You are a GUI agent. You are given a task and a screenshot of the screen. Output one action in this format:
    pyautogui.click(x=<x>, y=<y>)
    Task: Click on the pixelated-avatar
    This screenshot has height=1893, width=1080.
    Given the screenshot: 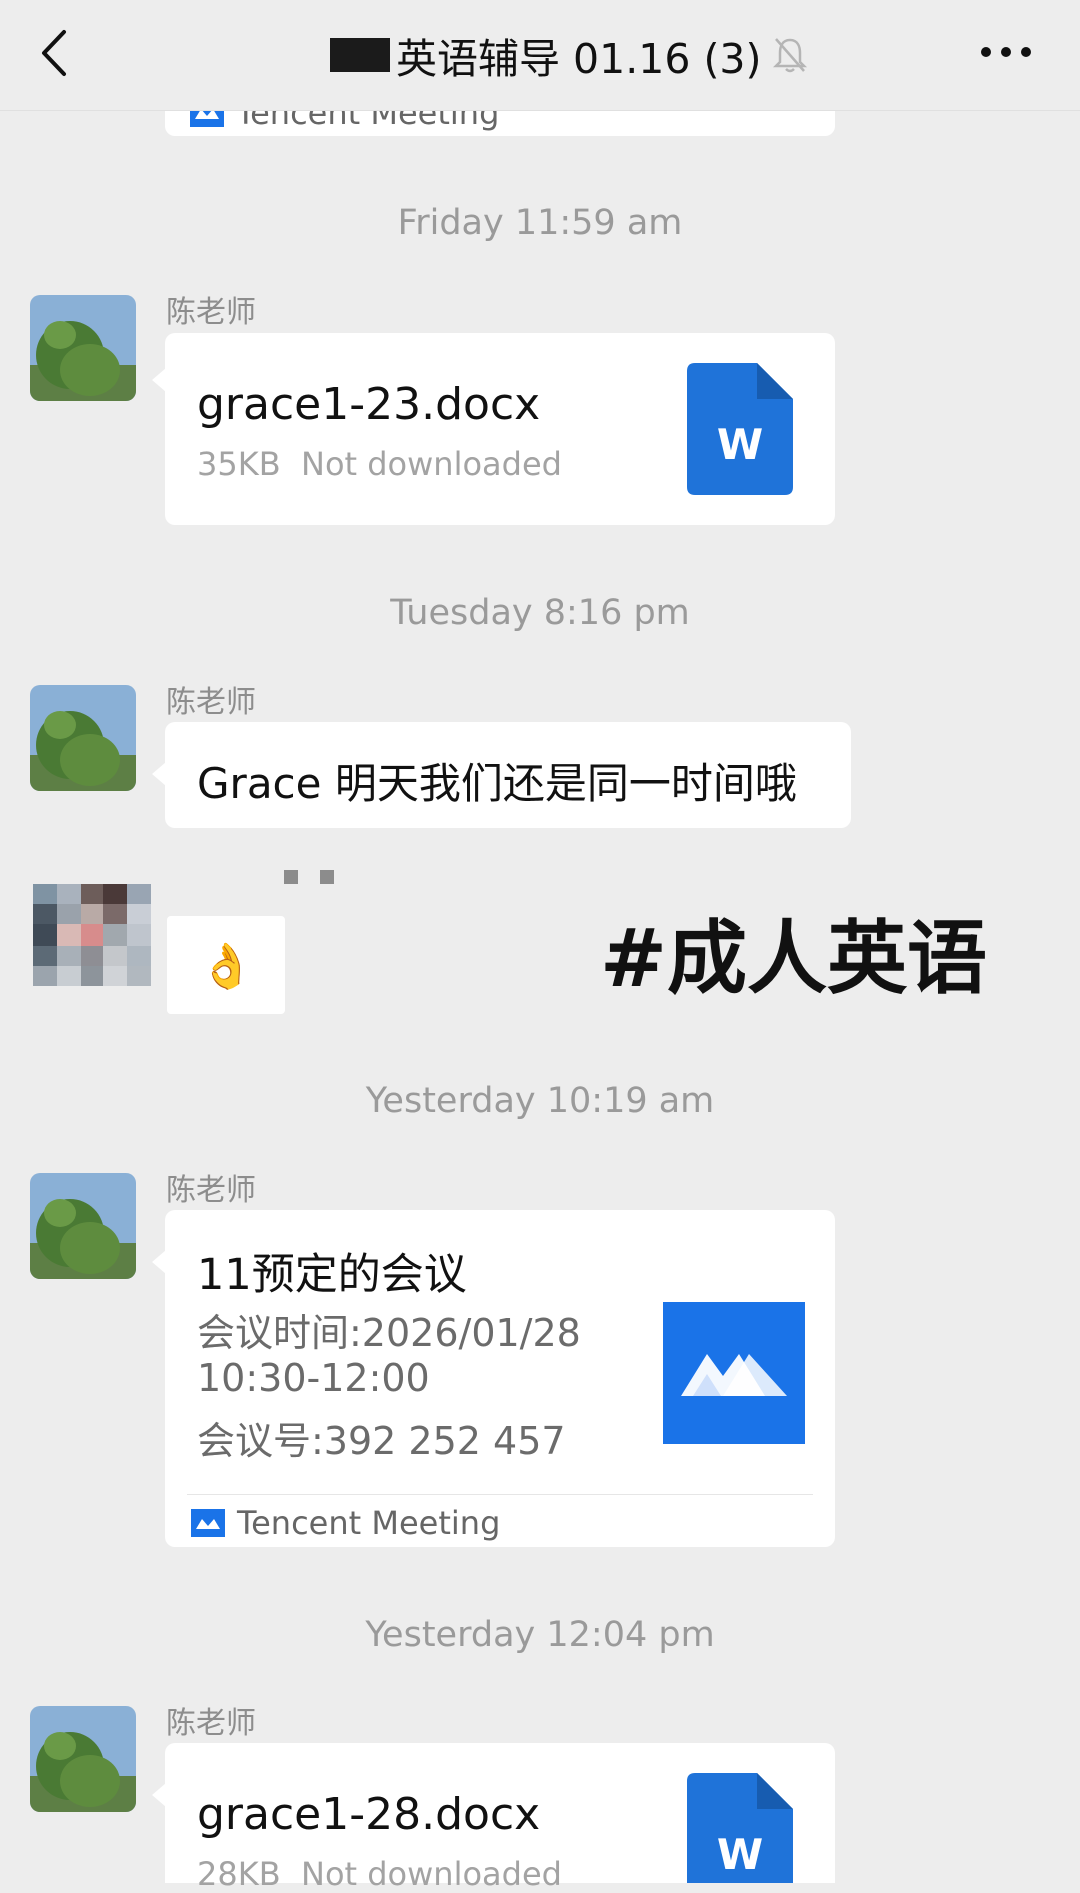 What is the action you would take?
    pyautogui.click(x=92, y=935)
    